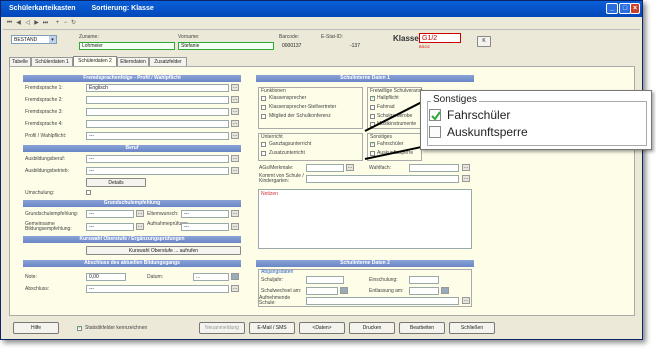 The width and height of the screenshot is (656, 349). What do you see at coordinates (205, 214) in the screenshot?
I see `elternwunsch-field: ---` at bounding box center [205, 214].